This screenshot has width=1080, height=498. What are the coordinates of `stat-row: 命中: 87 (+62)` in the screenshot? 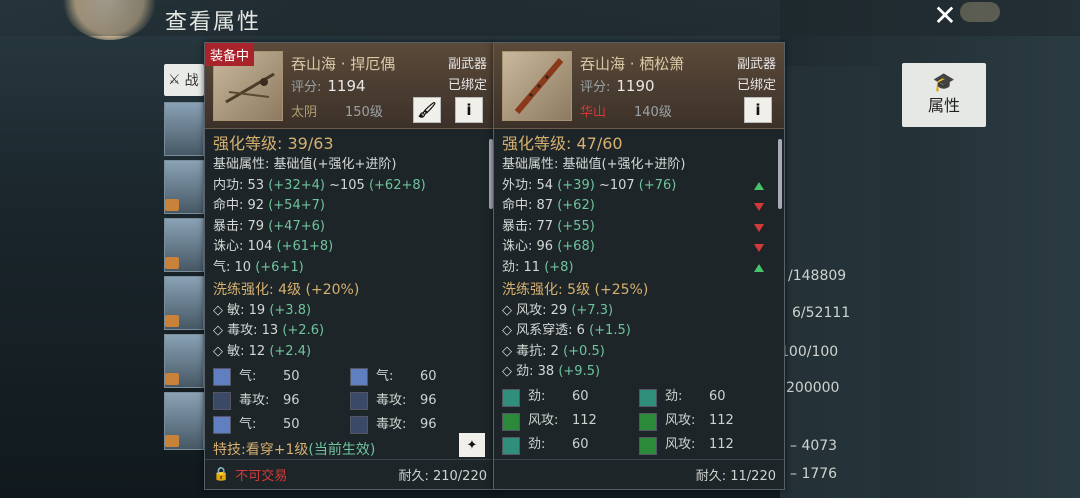 It's located at (639, 206).